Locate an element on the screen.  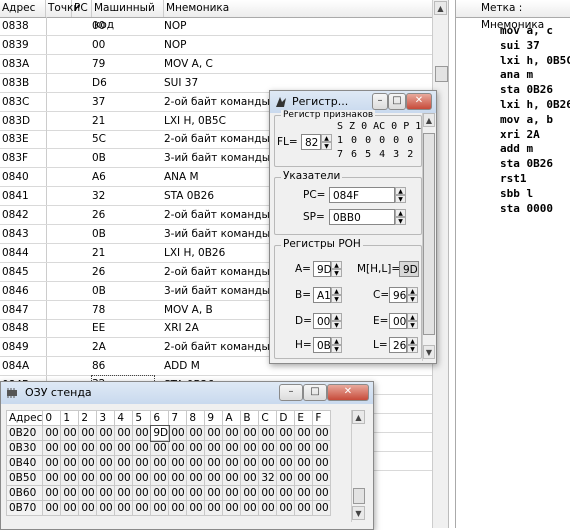
memory-maximize-button: □ is located at coordinates (315, 392).